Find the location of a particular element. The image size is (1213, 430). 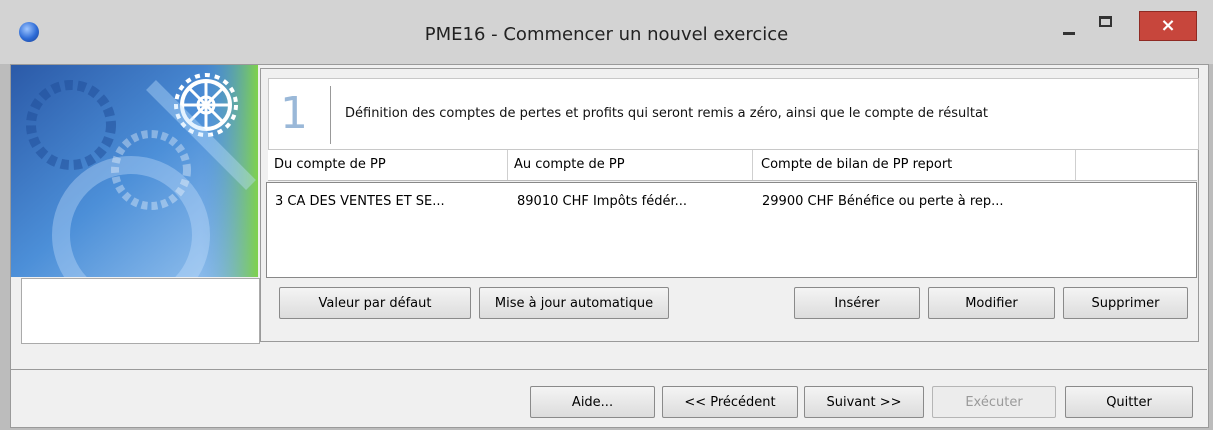

modify-button: Modifier is located at coordinates (991, 303).